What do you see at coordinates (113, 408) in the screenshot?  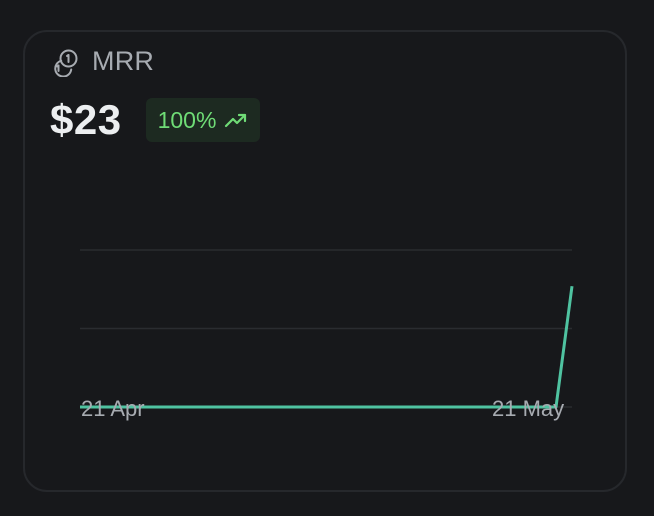 I see `x-axis-label-start: 21 Apr` at bounding box center [113, 408].